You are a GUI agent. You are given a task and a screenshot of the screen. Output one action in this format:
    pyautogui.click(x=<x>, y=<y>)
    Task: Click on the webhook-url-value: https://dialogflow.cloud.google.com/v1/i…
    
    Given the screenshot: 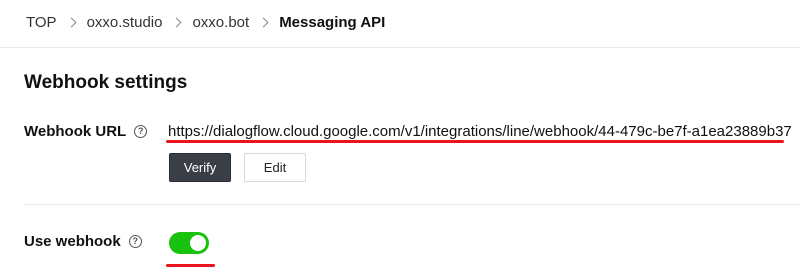 What is the action you would take?
    pyautogui.click(x=480, y=131)
    